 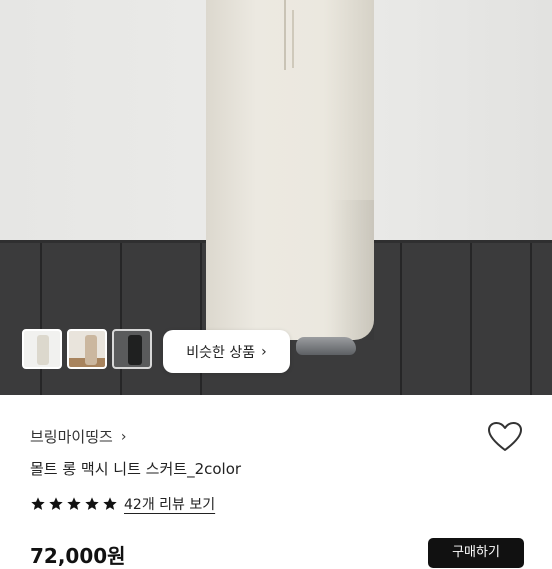 I want to click on skirt-fold, so click(x=352, y=270).